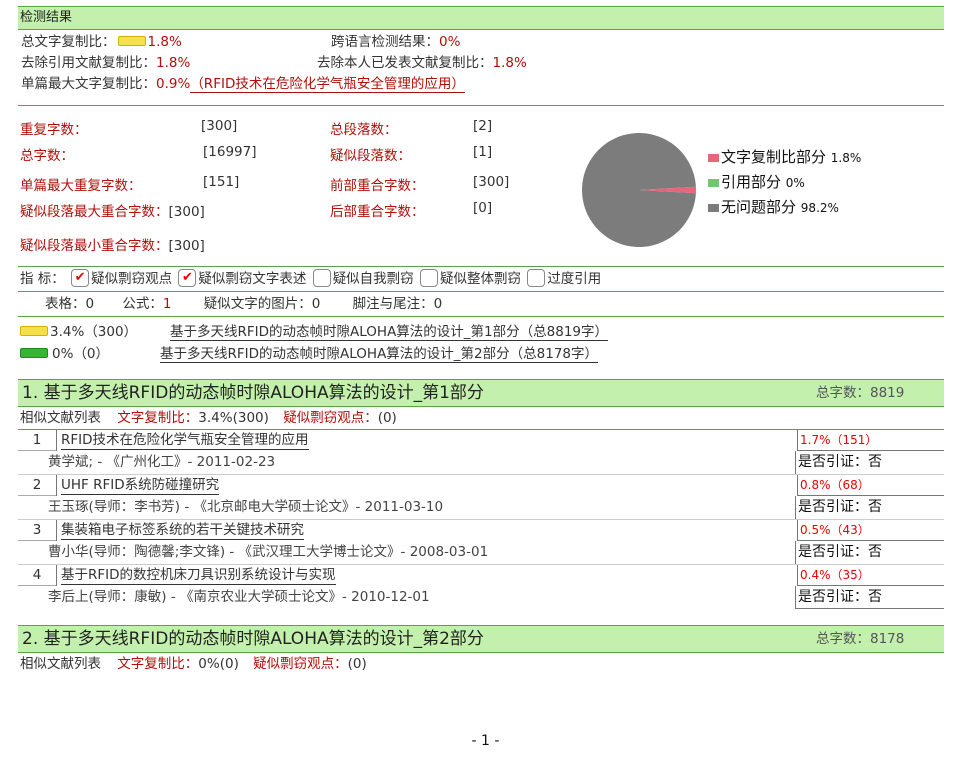 This screenshot has width=971, height=764. I want to click on indicator-item: 疑似自我剽窃, so click(362, 278).